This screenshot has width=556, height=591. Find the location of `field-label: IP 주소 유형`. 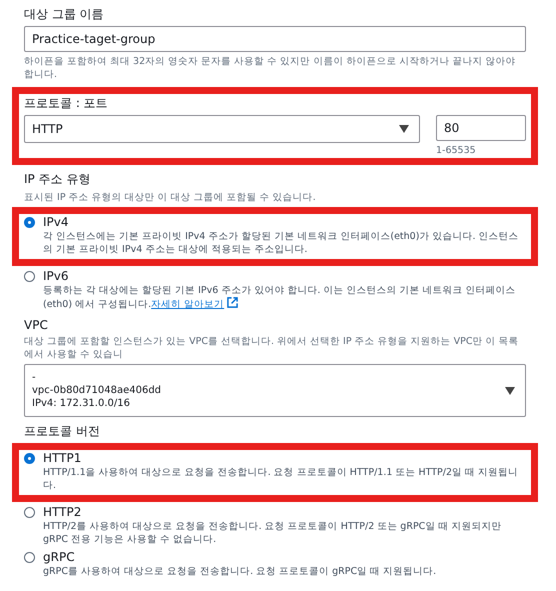

field-label: IP 주소 유형 is located at coordinates (58, 179).